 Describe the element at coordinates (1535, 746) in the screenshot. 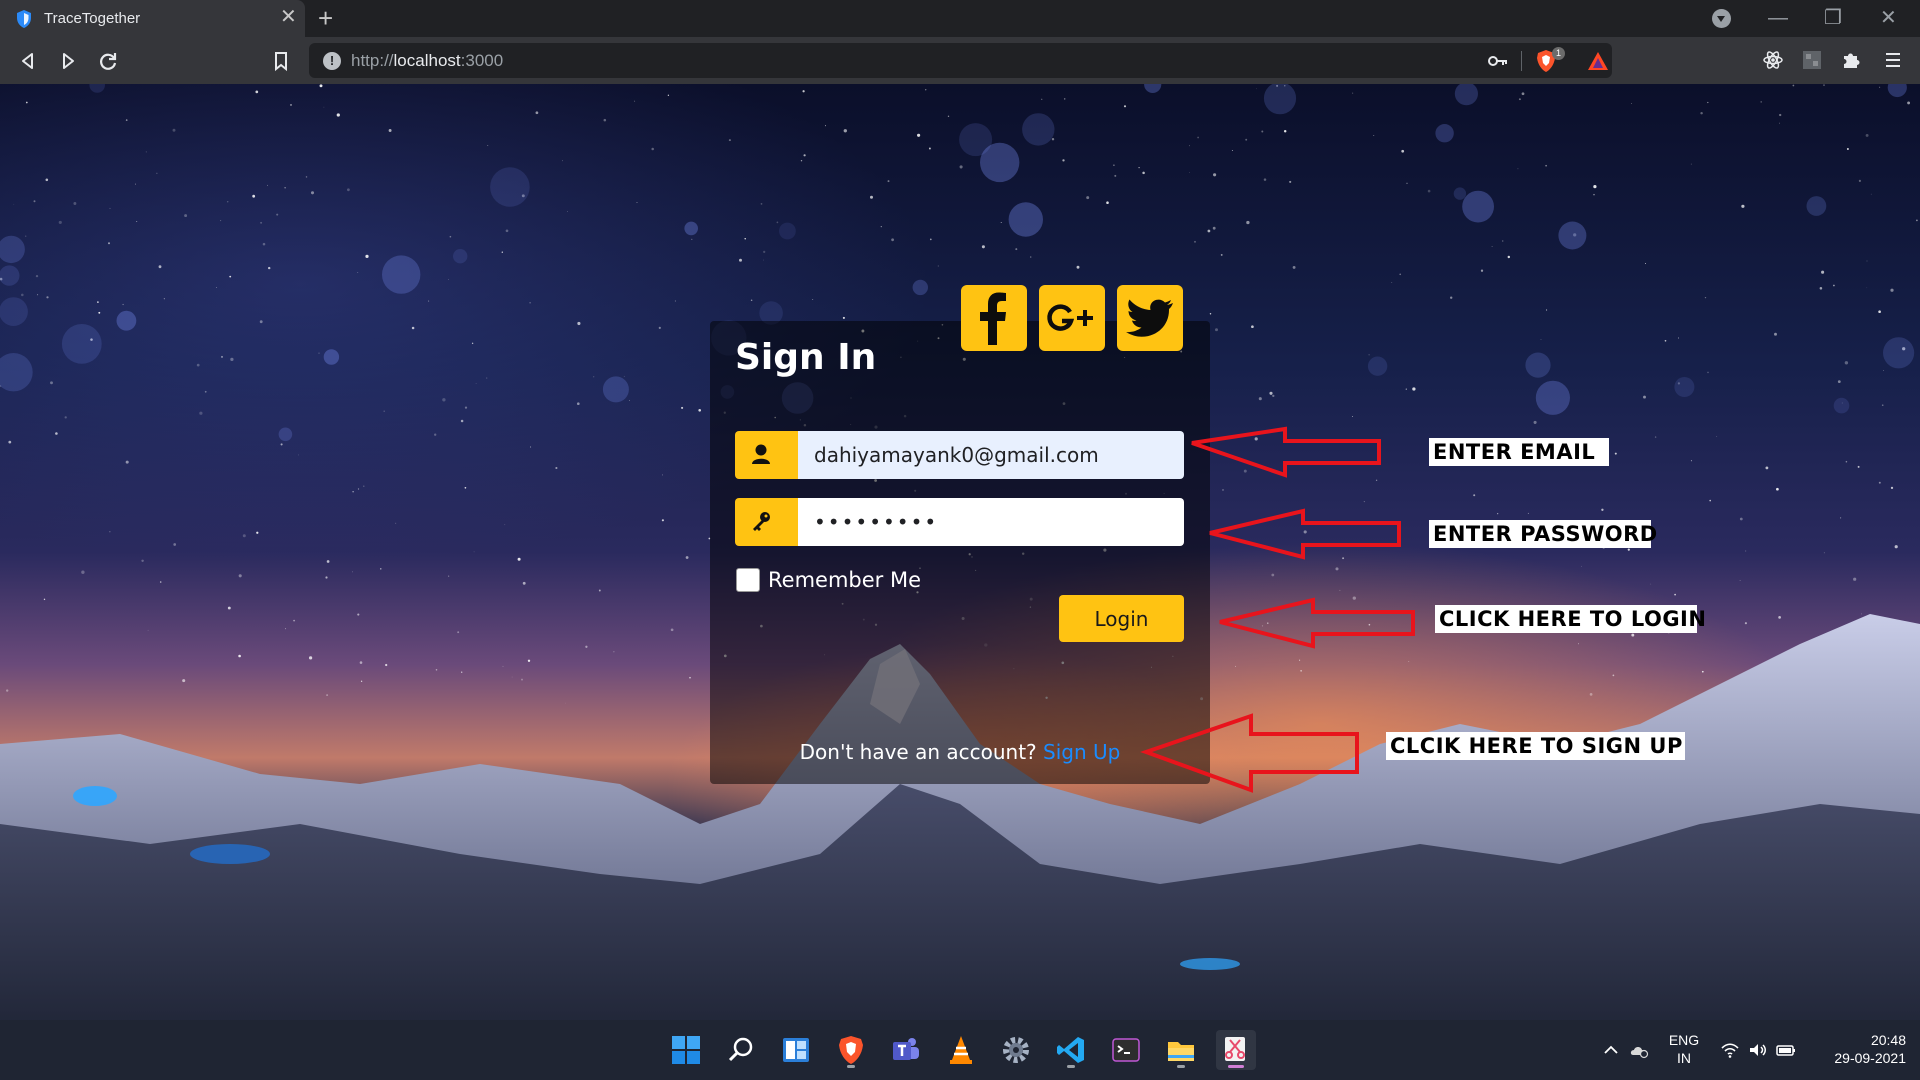

I see `annotation-signup-label: CLCIK HERE TO SIGN UP` at that location.